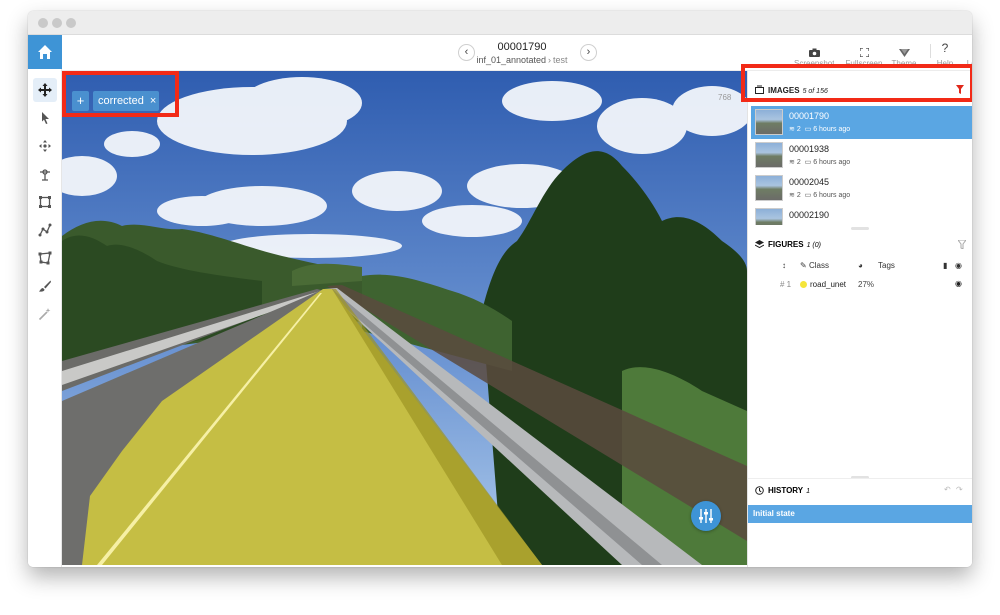 The height and width of the screenshot is (615, 1000). Describe the element at coordinates (945, 48) in the screenshot. I see `help-icon: ?` at that location.